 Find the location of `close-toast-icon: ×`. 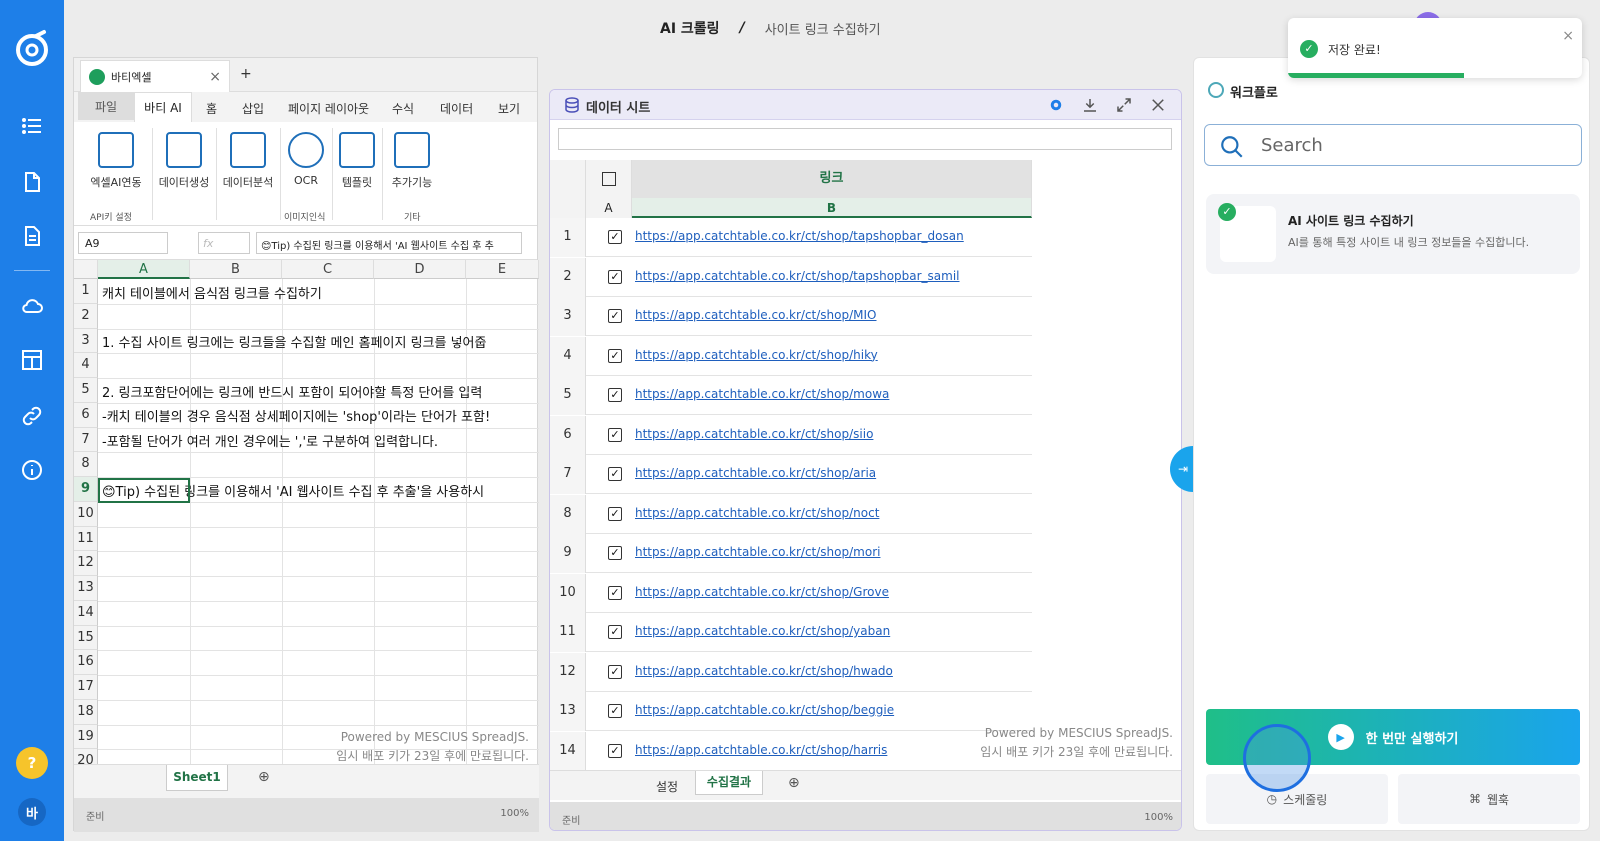

close-toast-icon: × is located at coordinates (1568, 36).